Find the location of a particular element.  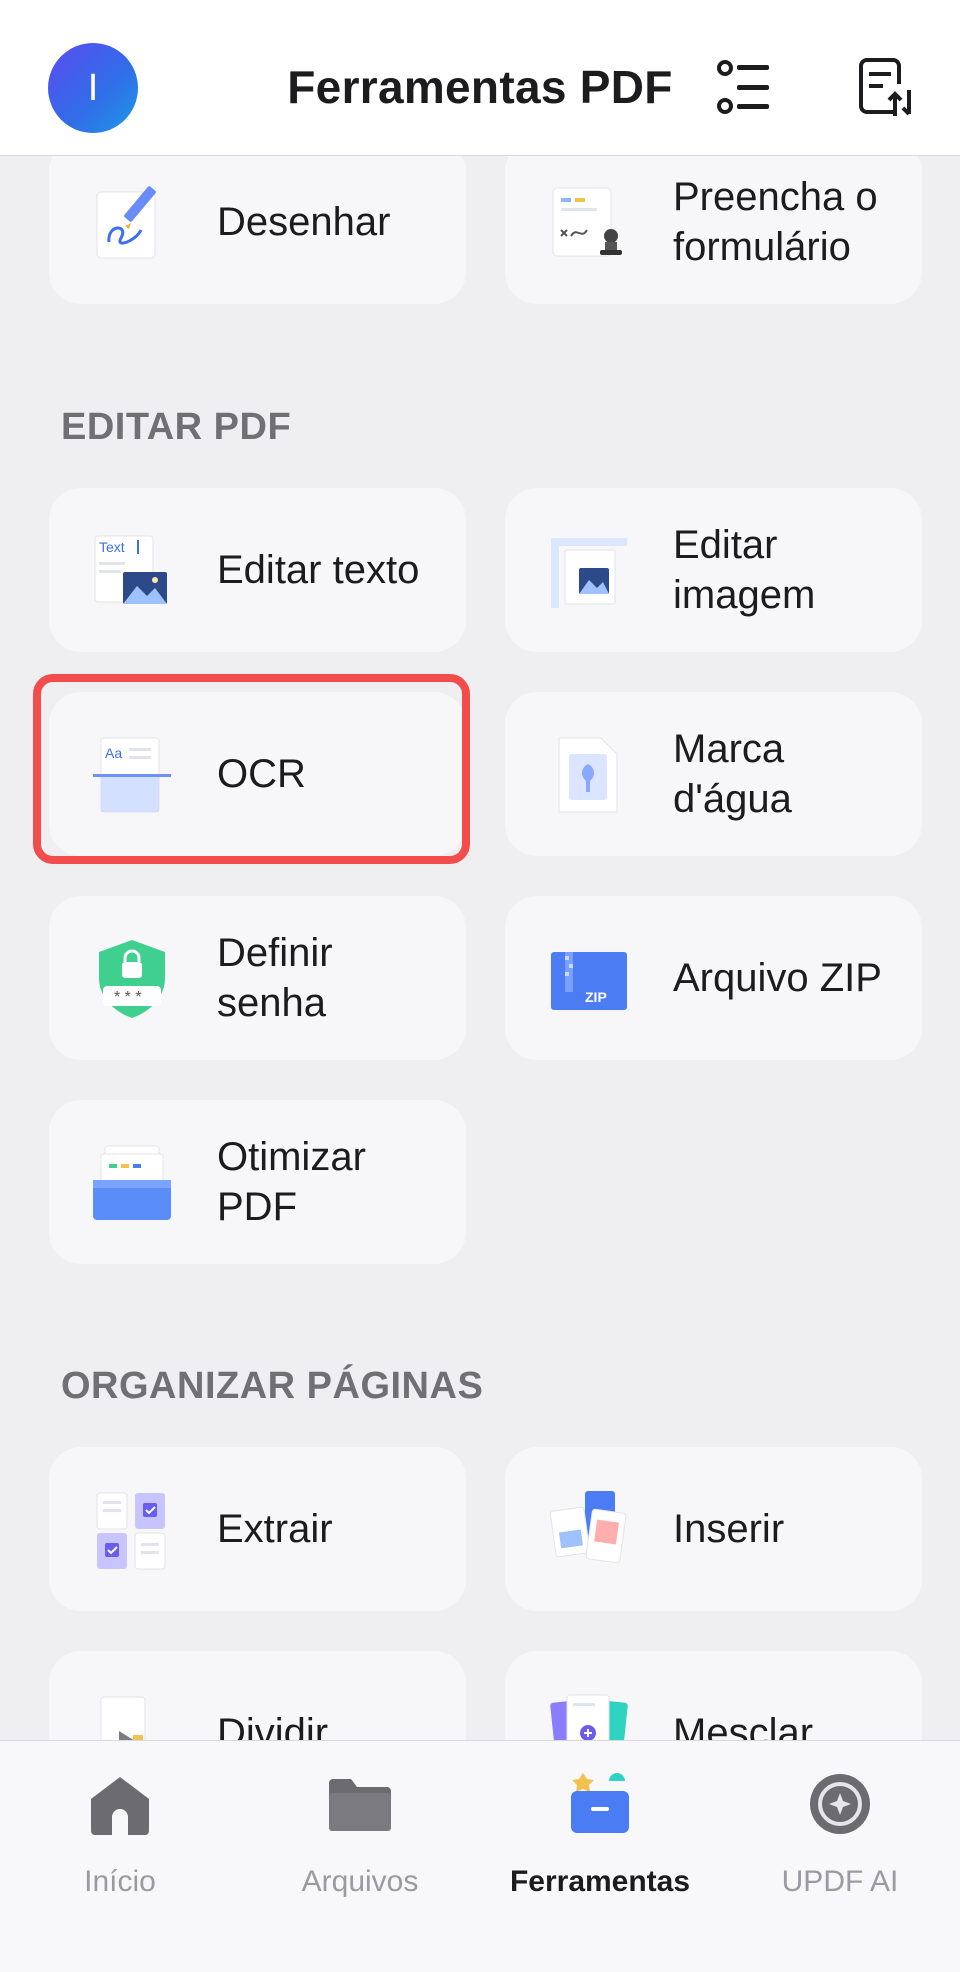

tab-label: Início is located at coordinates (120, 1881).